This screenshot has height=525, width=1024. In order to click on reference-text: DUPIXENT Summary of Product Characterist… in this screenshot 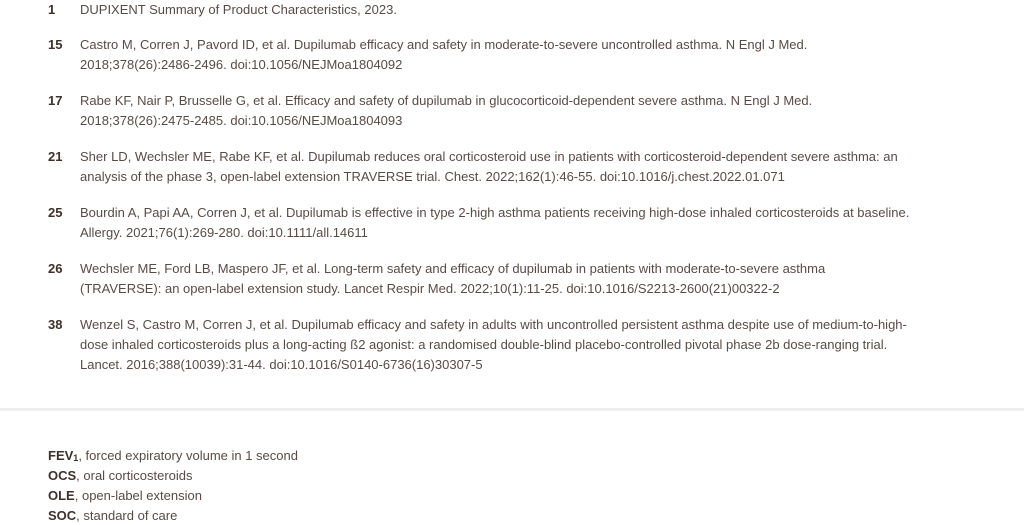, I will do `click(238, 9)`.